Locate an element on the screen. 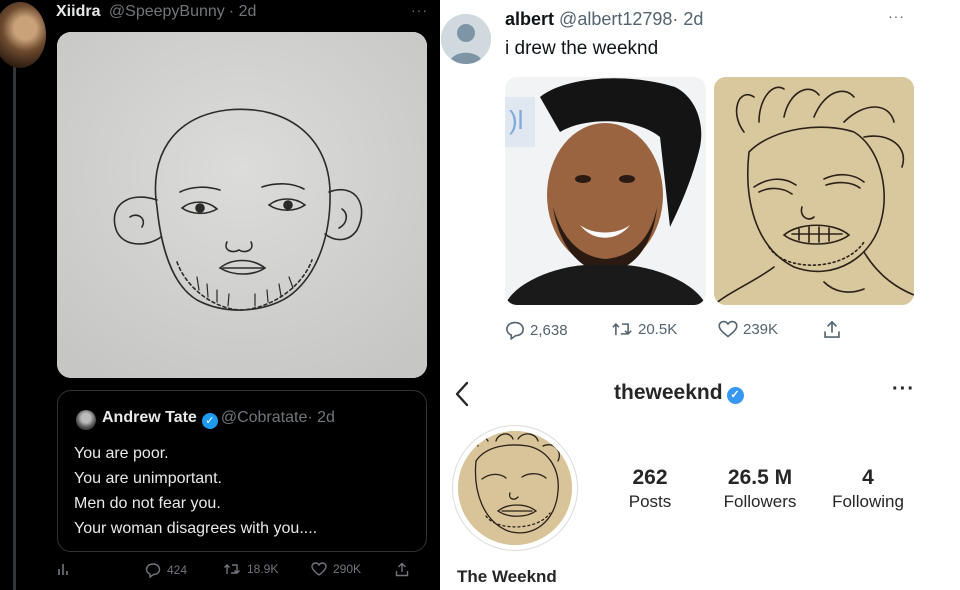 The image size is (960, 590). quoted-tweet-header: Andrew Tate ✓ @Cobratate· 2d is located at coordinates (218, 419).